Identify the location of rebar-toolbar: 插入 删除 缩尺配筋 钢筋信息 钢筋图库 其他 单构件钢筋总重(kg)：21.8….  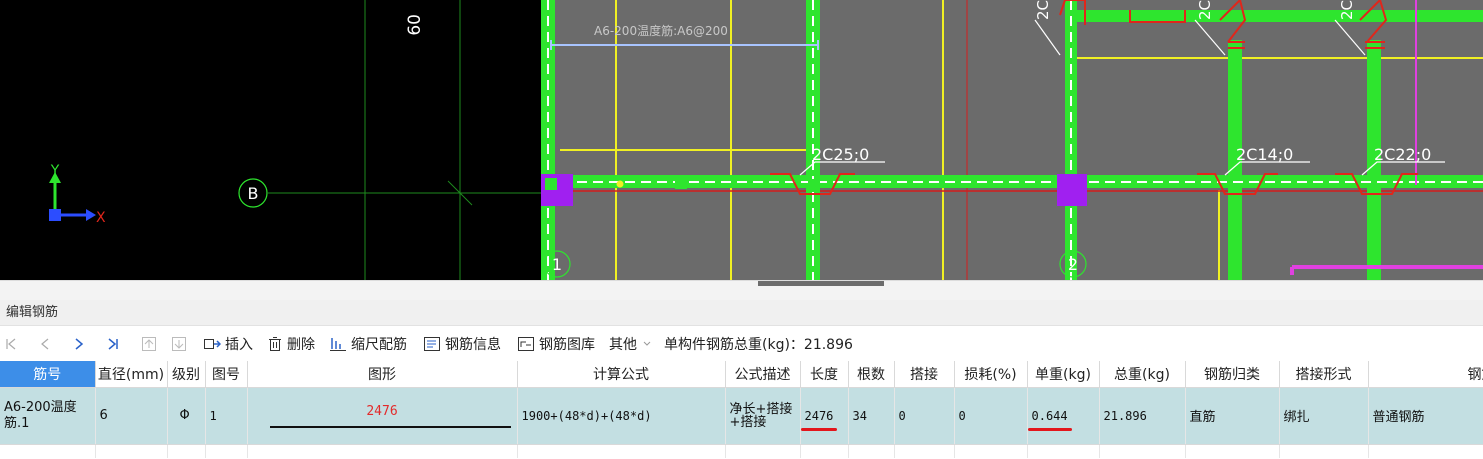
(741, 344).